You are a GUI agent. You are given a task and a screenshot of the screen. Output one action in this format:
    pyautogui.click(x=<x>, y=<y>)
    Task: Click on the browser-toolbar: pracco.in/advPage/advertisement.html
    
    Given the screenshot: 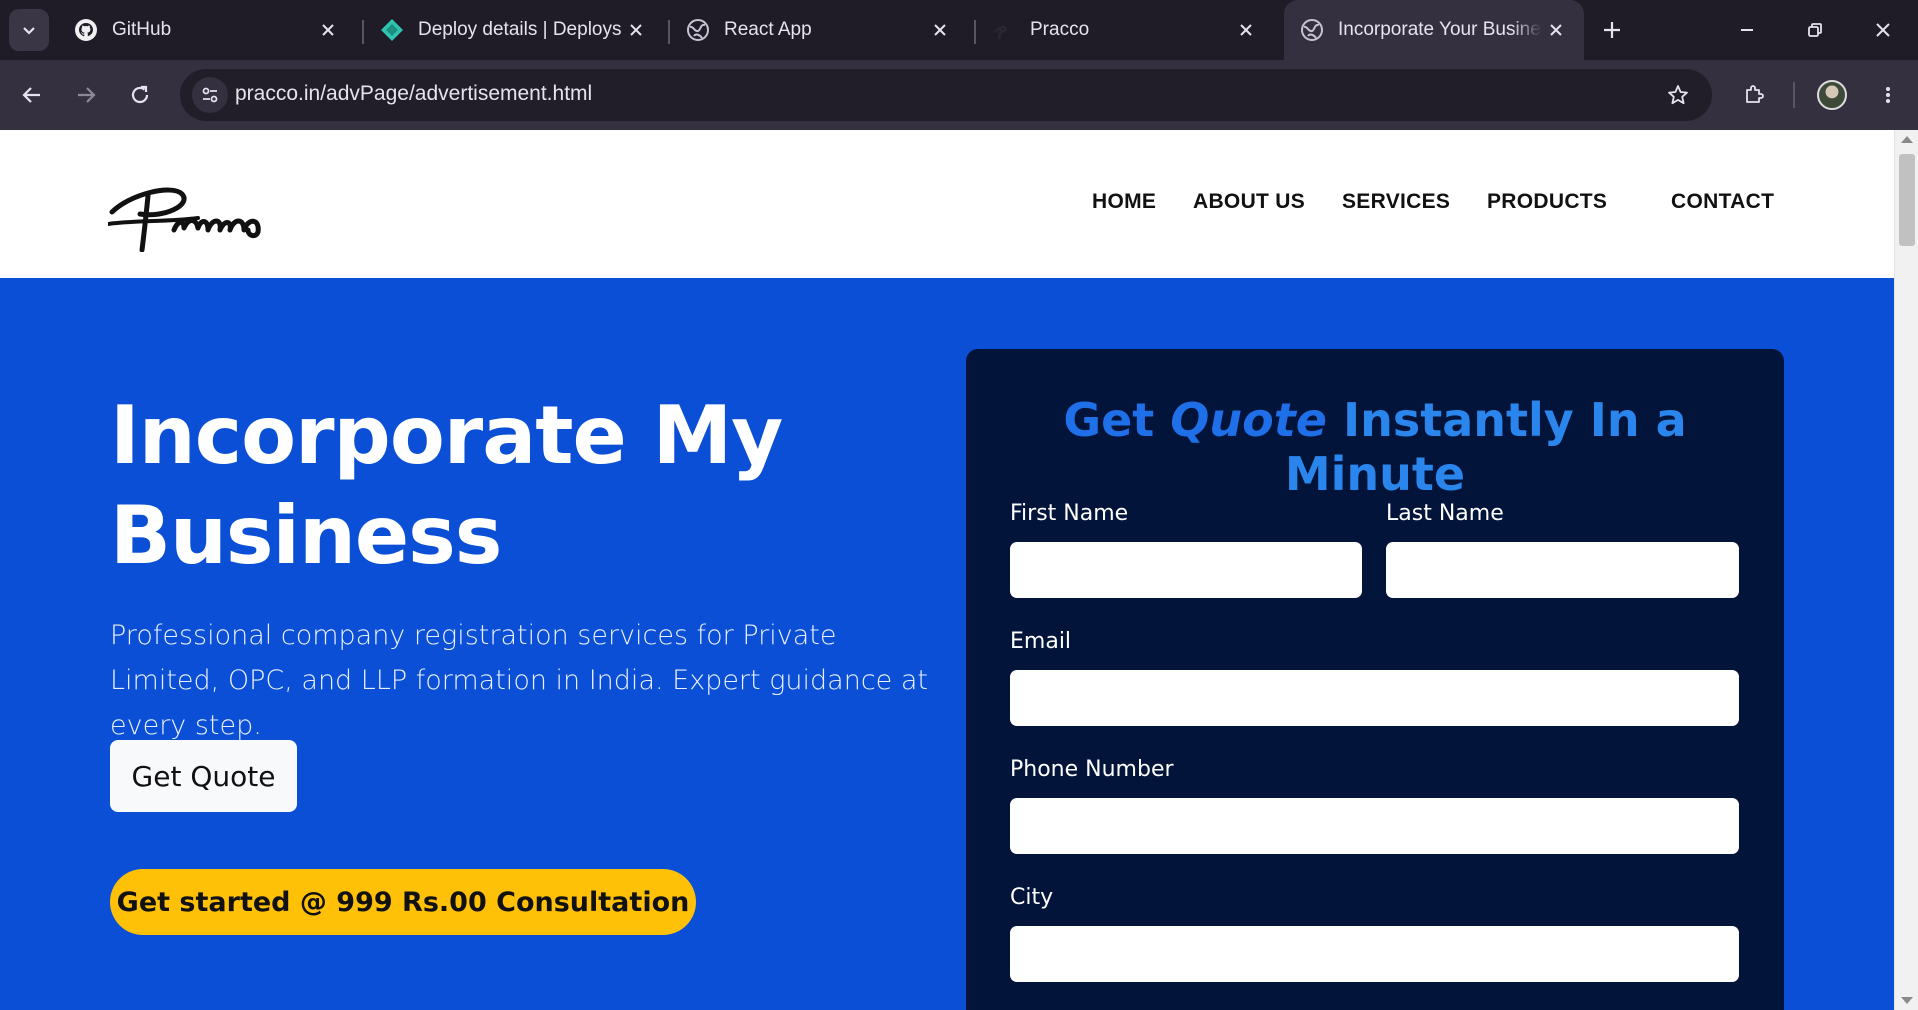 What is the action you would take?
    pyautogui.click(x=959, y=95)
    